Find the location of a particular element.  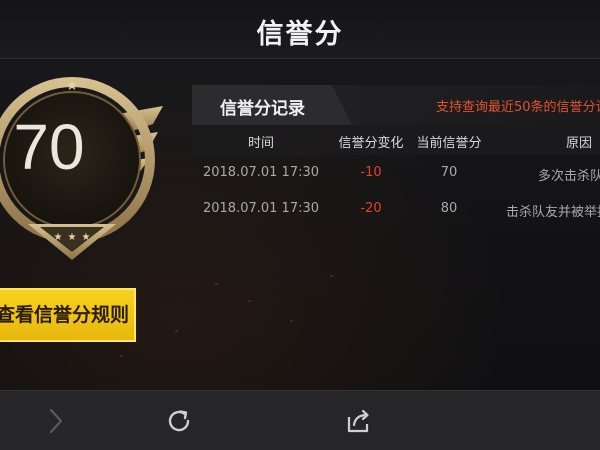

record-panel-header: 信誉分记录 支持查询最近50条的信誉分记录 is located at coordinates (396, 105).